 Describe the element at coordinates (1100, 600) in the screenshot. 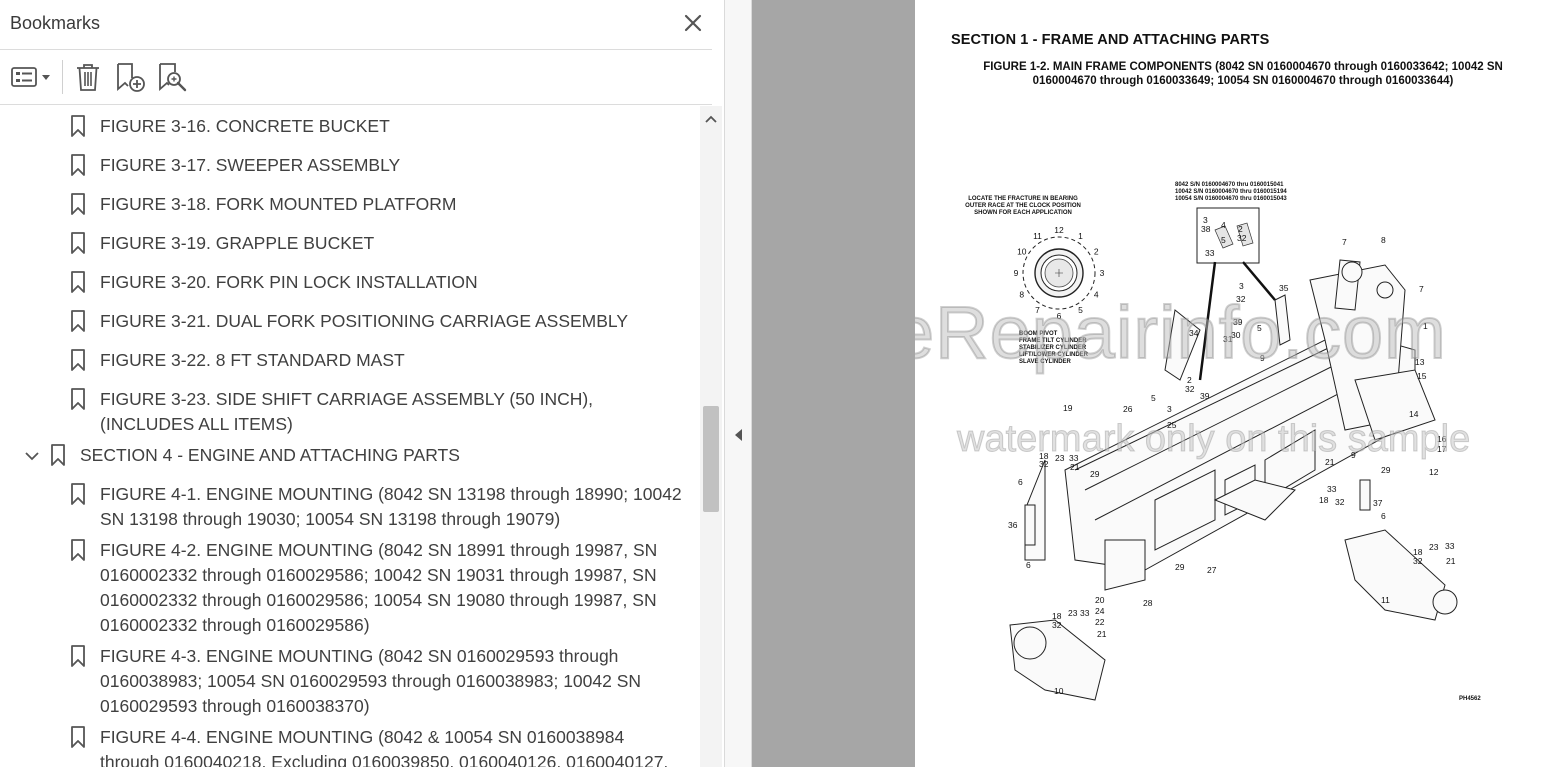

I see `svg-text: 20` at that location.